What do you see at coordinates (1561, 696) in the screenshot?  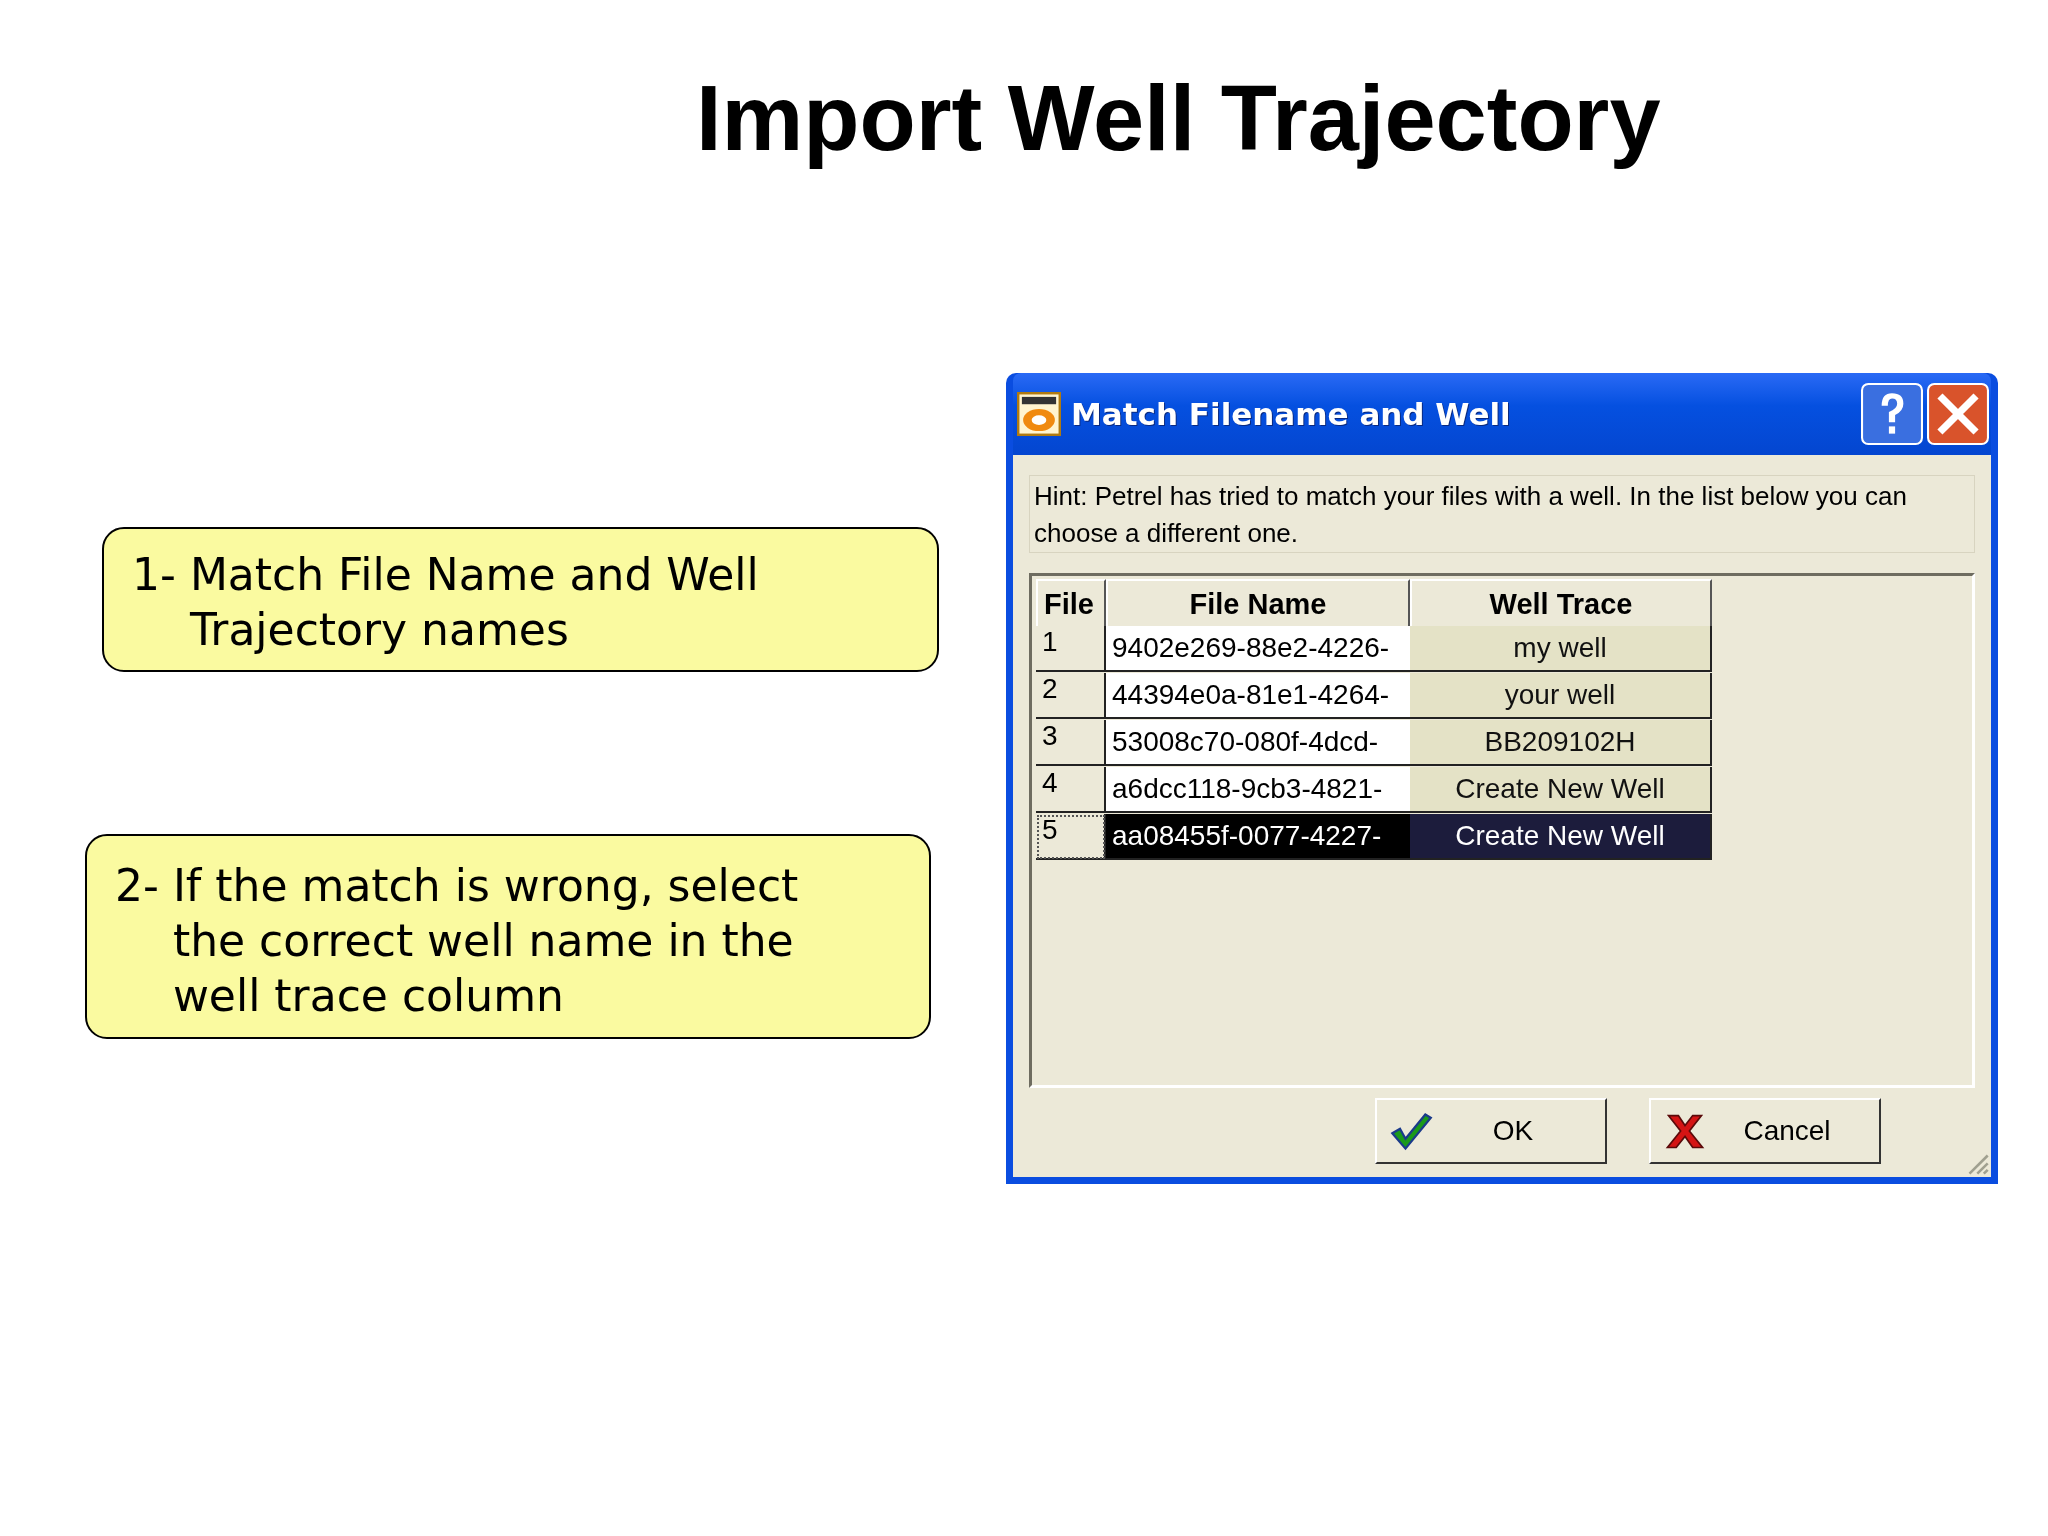 I see `well-trace-cell: your well` at bounding box center [1561, 696].